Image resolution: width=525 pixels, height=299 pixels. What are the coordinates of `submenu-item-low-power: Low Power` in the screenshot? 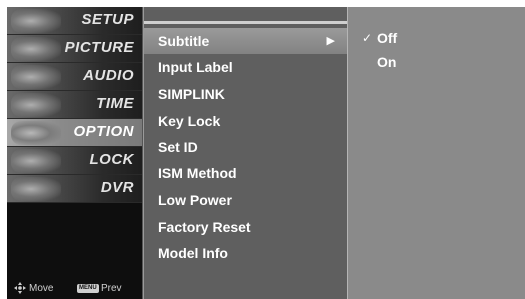 It's located at (245, 200).